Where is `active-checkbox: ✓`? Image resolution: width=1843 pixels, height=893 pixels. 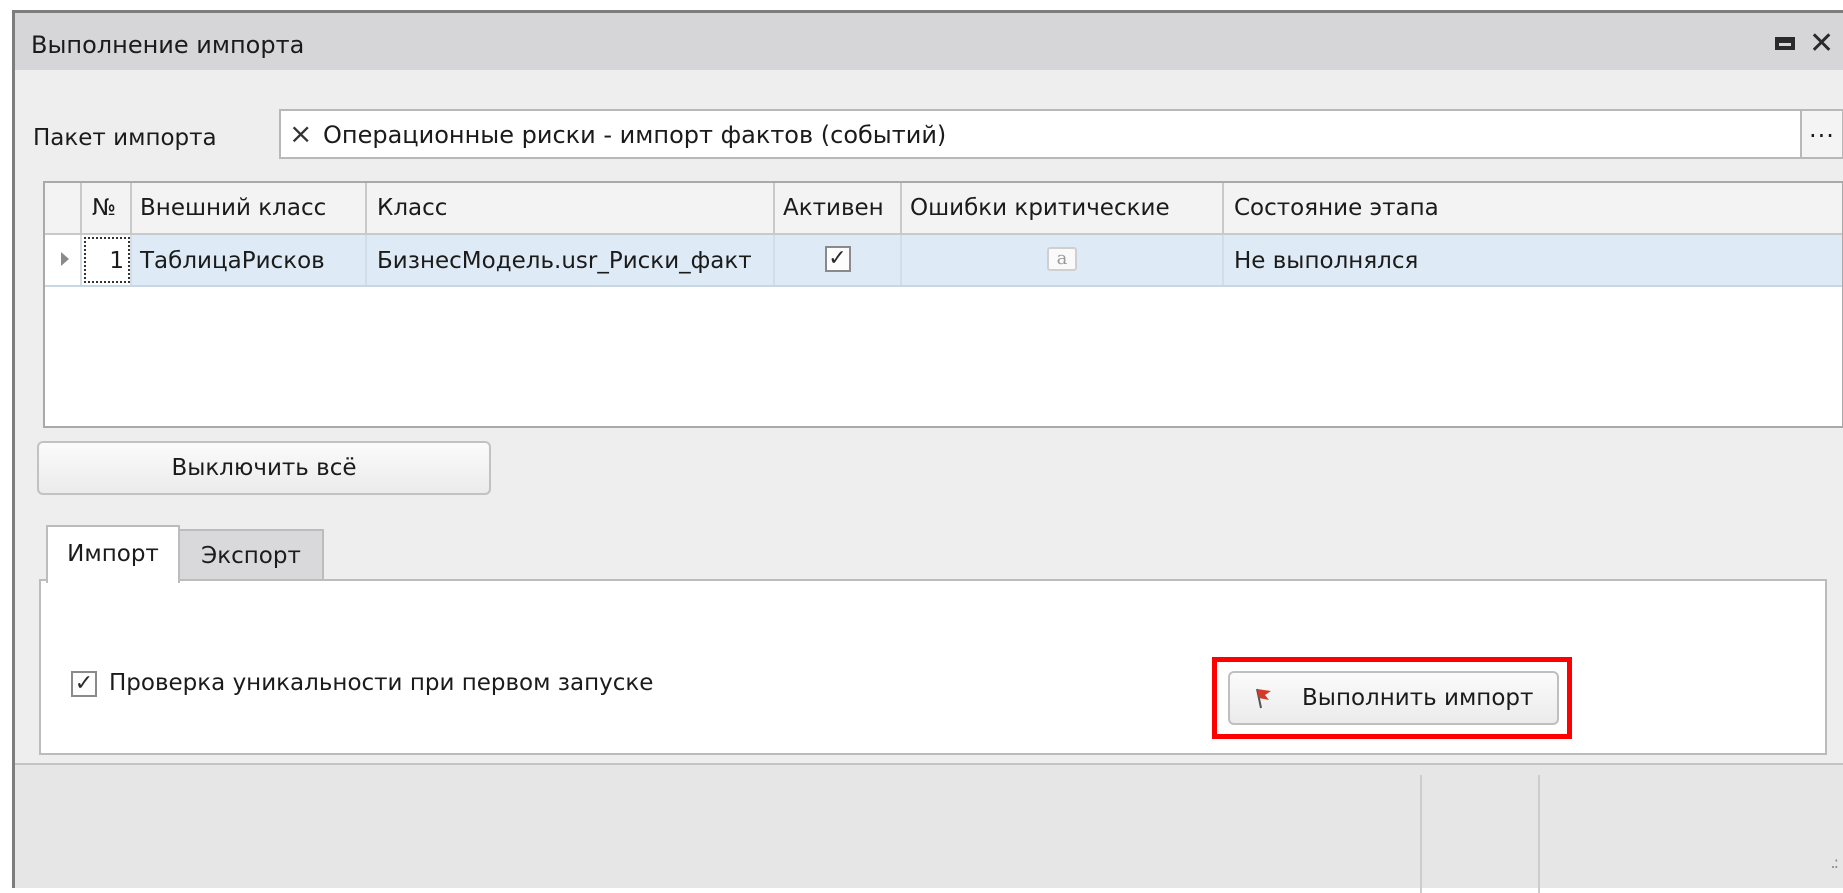 active-checkbox: ✓ is located at coordinates (837, 259).